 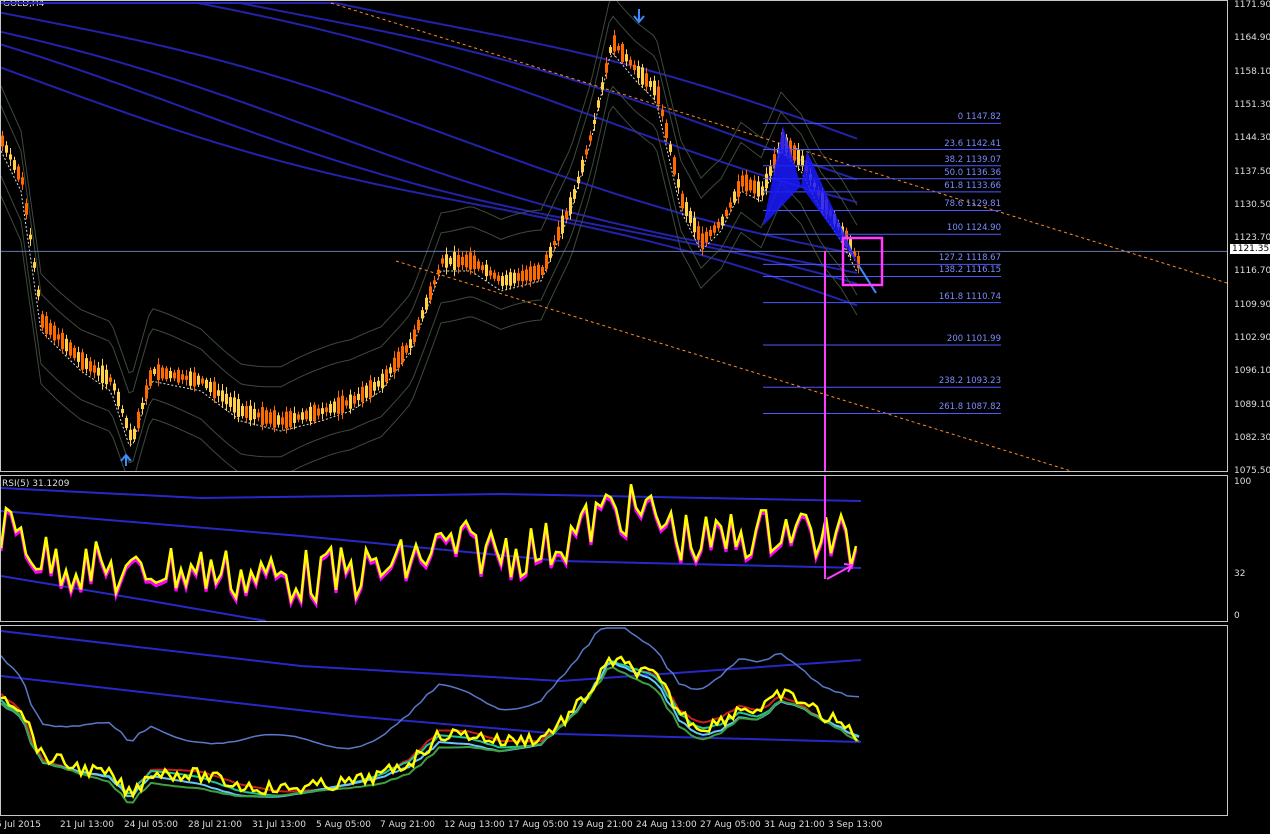 I want to click on rsi-upper-band, so click(x=431, y=494).